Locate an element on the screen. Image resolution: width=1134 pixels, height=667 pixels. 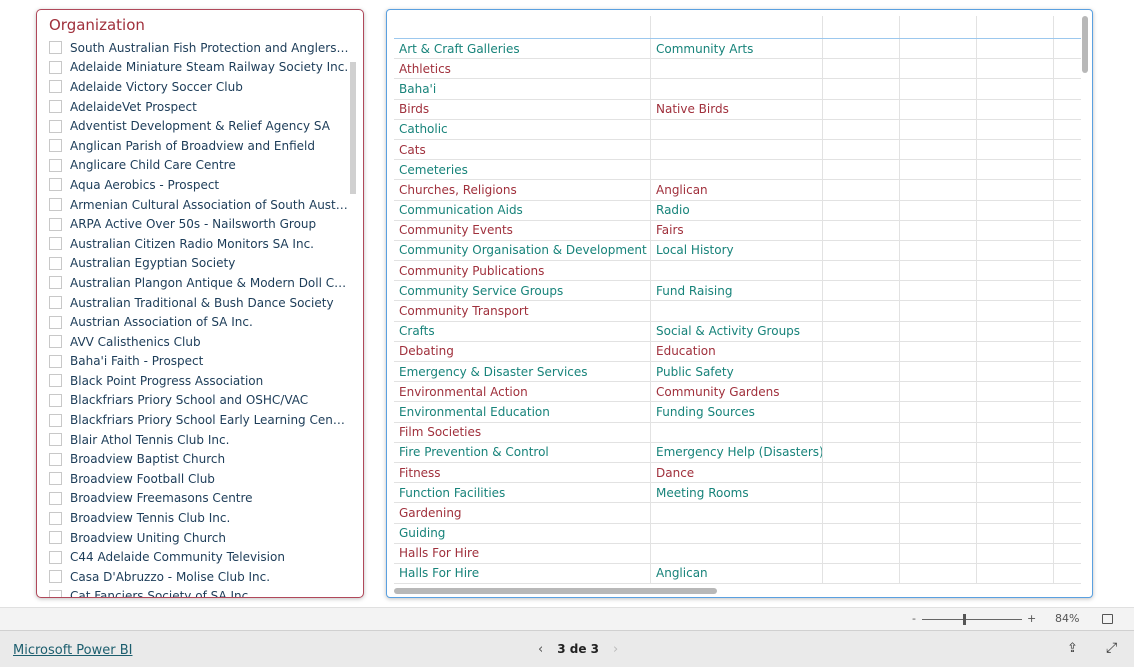
table-row: Baha'i is located at coordinates (737, 89).